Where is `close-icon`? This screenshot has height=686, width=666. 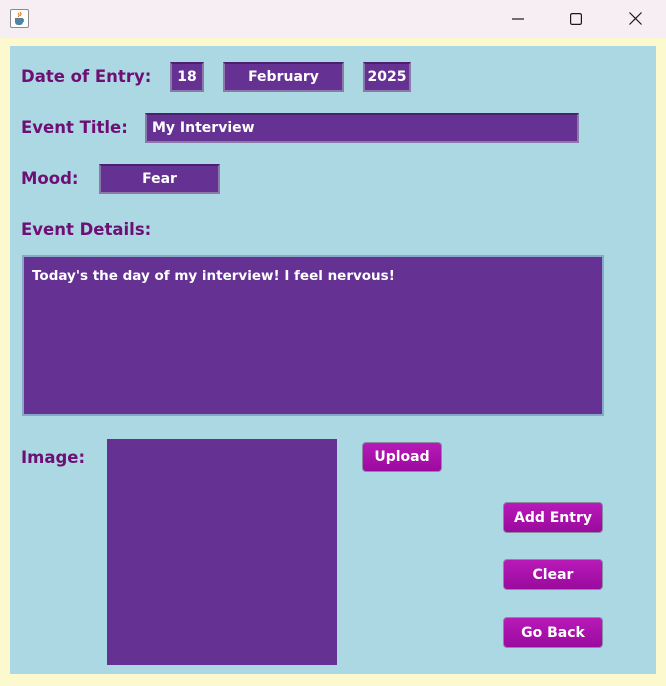 close-icon is located at coordinates (635, 19).